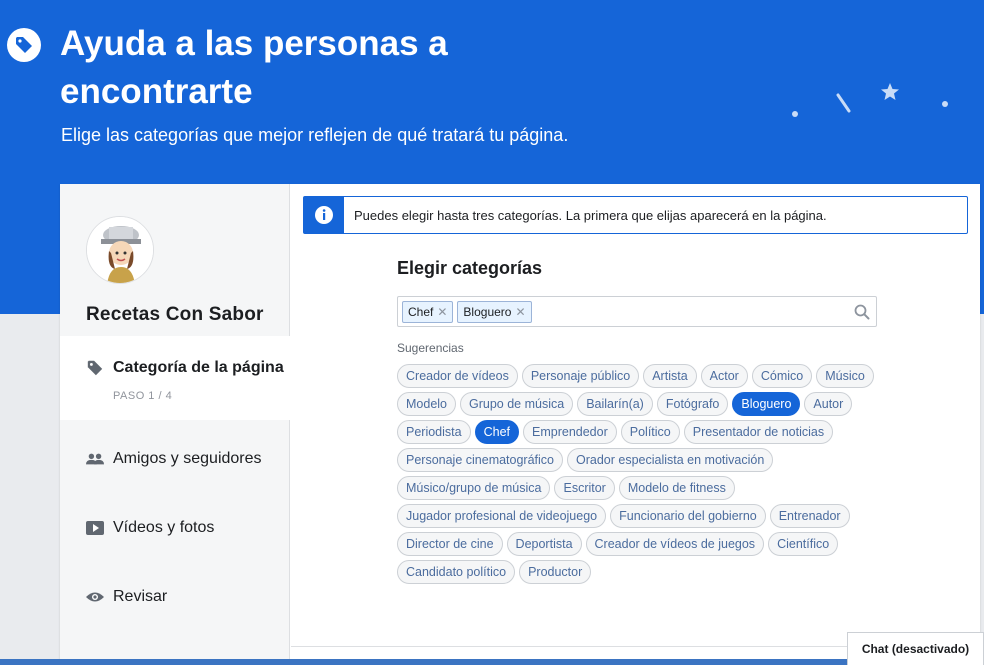 This screenshot has width=984, height=665. What do you see at coordinates (430, 348) in the screenshot?
I see `suggestions-label: Sugerencias` at bounding box center [430, 348].